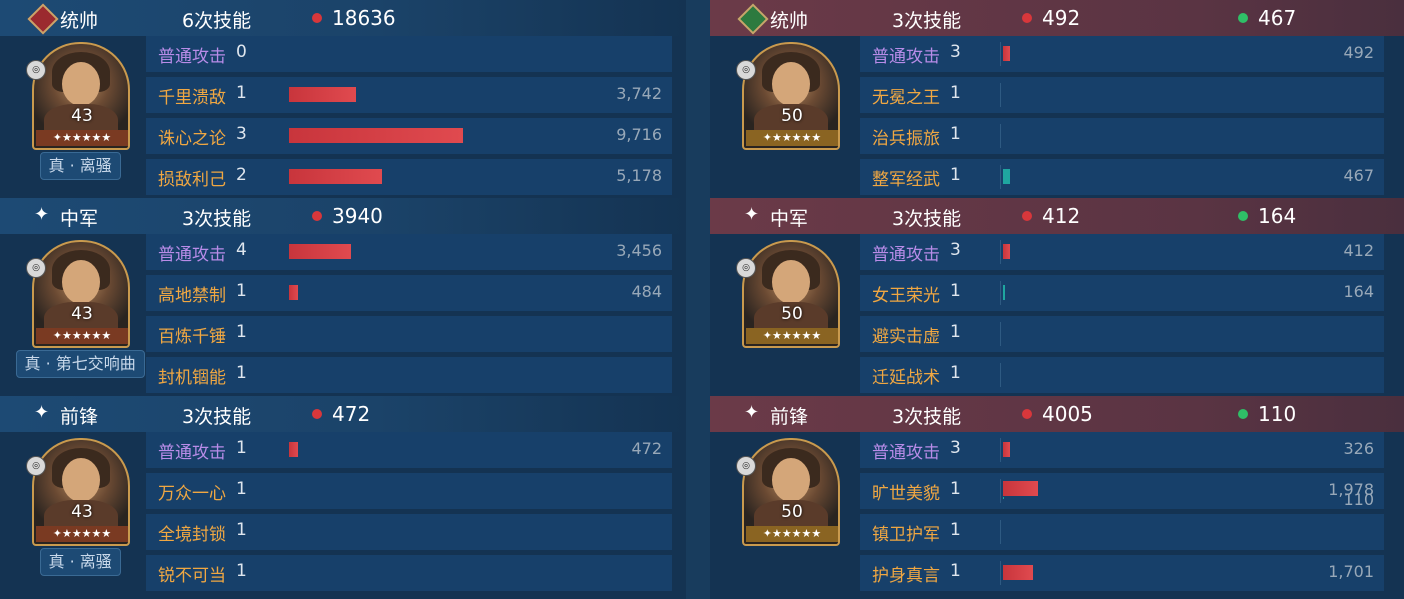  I want to click on skill-row: 普通攻击 3 492, so click(1122, 54).